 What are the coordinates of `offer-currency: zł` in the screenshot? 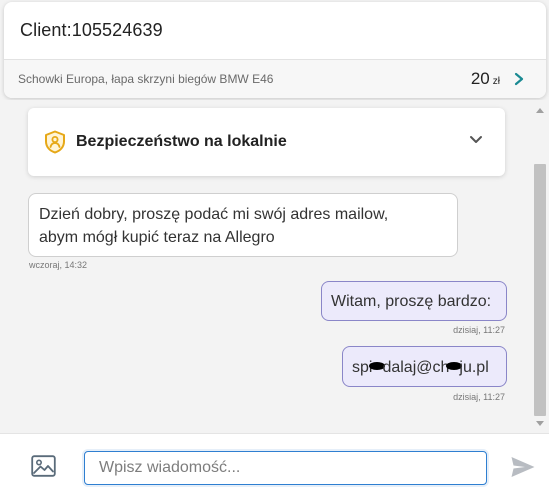 It's located at (496, 81).